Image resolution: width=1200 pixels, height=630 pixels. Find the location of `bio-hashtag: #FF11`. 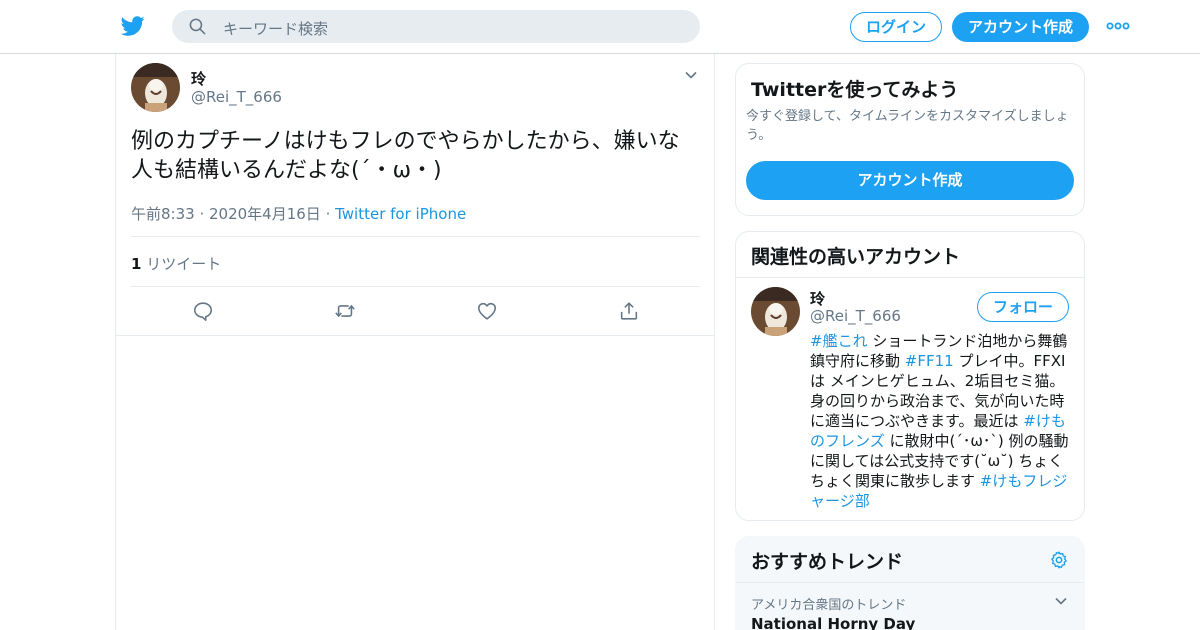

bio-hashtag: #FF11 is located at coordinates (929, 361).